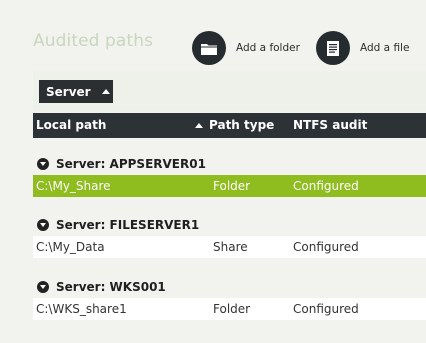  I want to click on column-header-path-type: Path type, so click(234, 125).